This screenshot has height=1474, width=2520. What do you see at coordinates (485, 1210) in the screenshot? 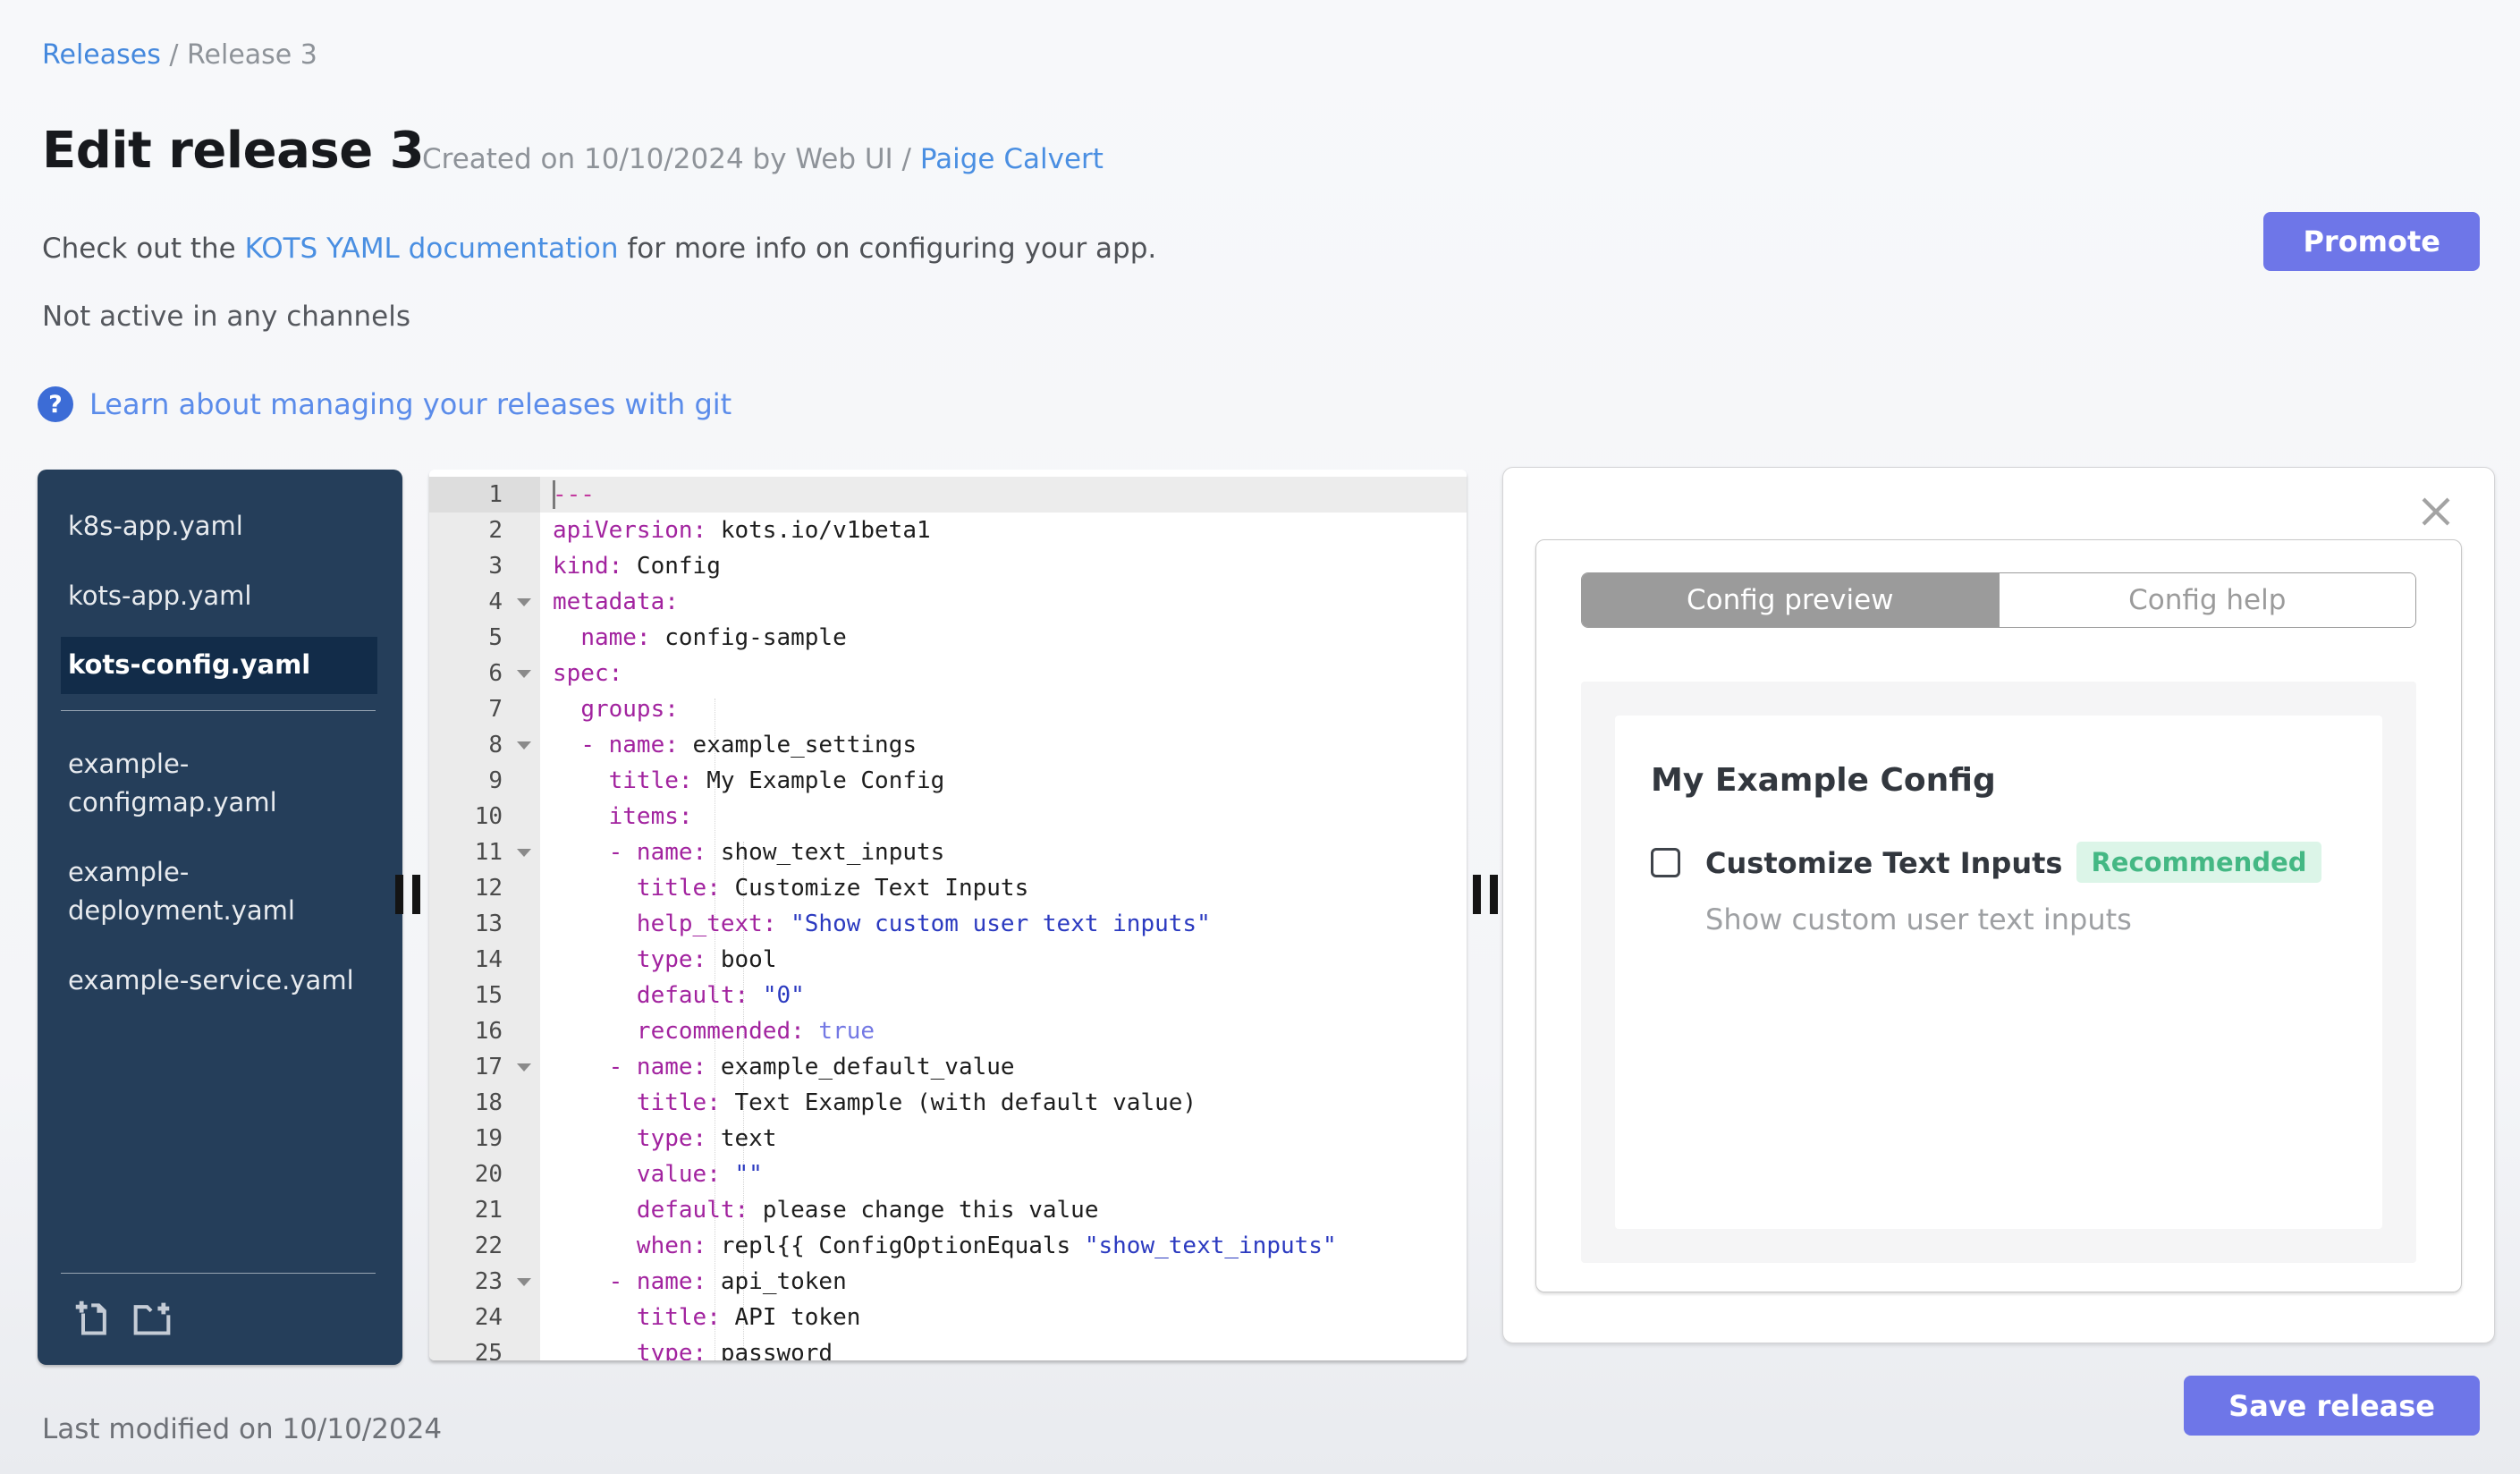
I see `line-number: 21` at bounding box center [485, 1210].